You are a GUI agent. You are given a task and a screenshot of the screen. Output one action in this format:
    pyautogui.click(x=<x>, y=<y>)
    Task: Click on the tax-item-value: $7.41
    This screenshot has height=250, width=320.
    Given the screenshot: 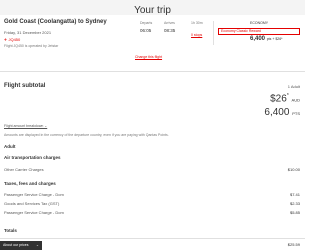 What is the action you would take?
    pyautogui.click(x=294, y=194)
    